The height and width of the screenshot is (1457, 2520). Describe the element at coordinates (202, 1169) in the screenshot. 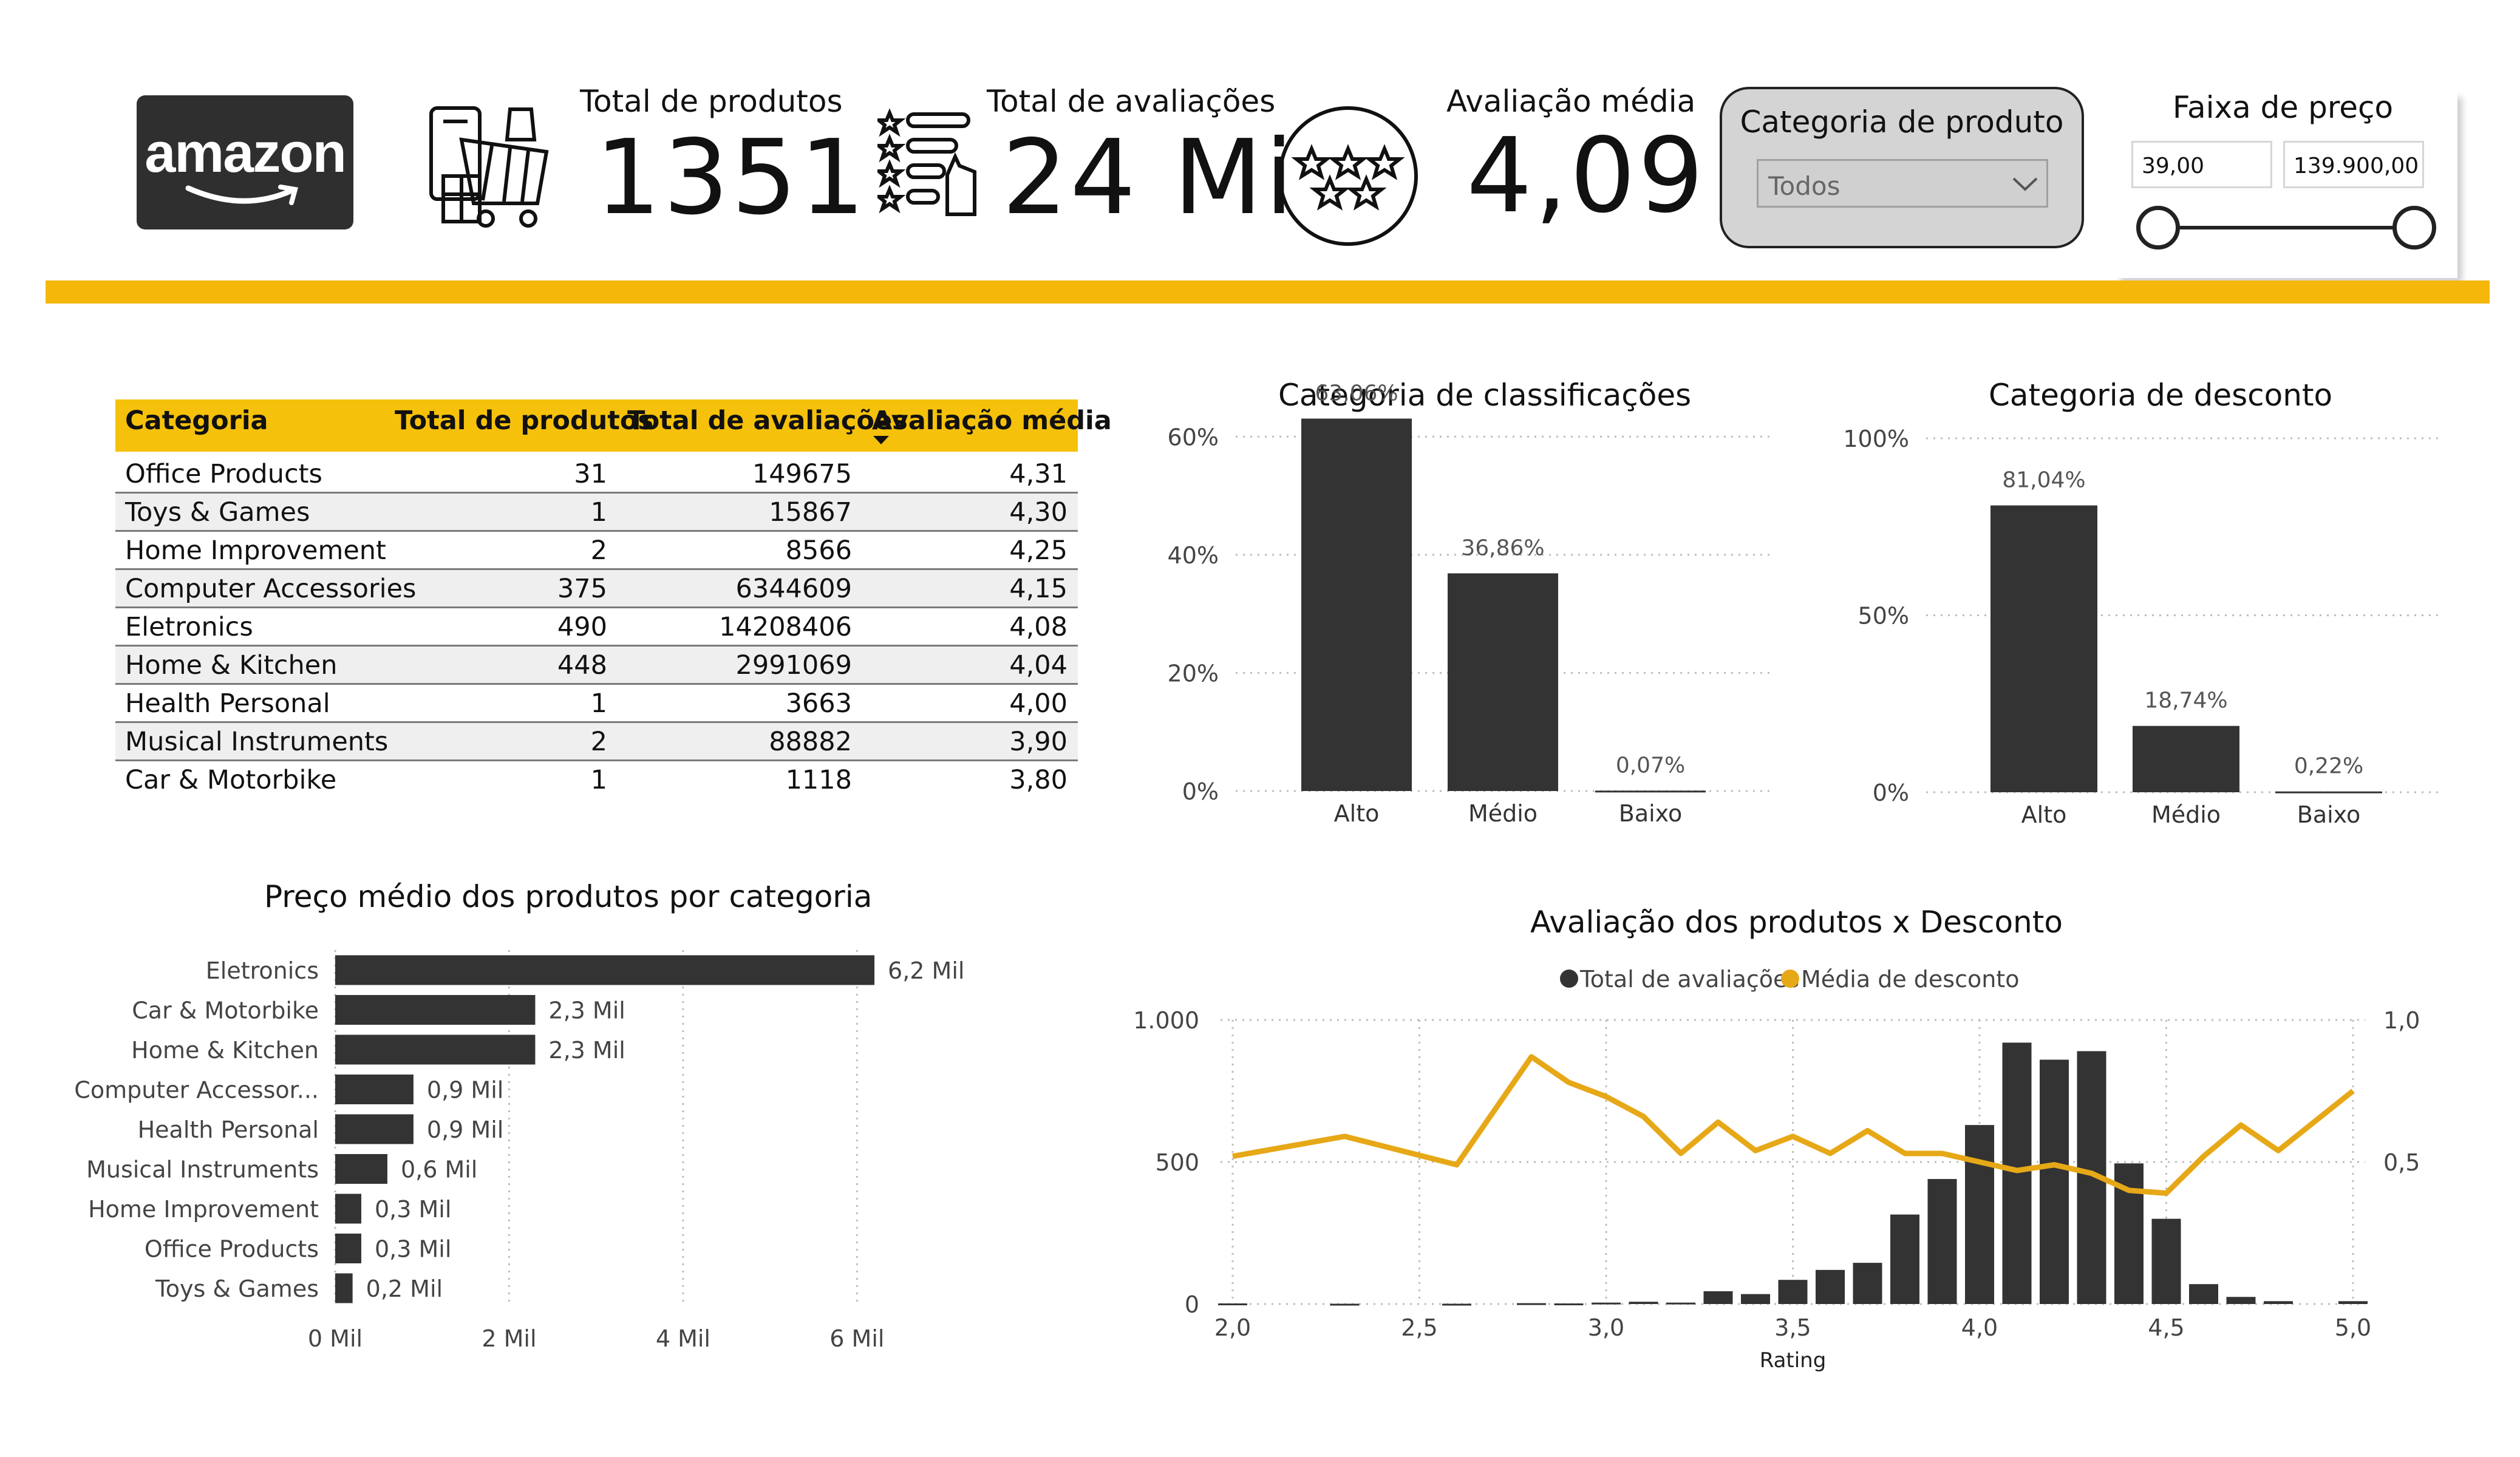

I see `y-tick-label: Musical Instruments` at that location.